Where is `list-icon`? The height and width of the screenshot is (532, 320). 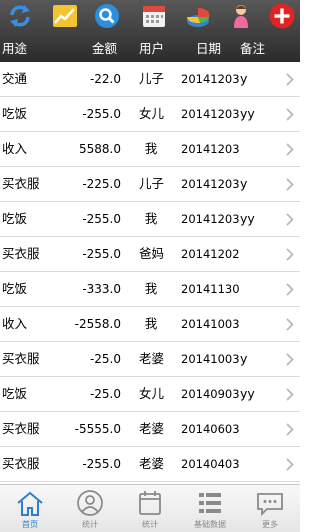
list-icon is located at coordinates (210, 503).